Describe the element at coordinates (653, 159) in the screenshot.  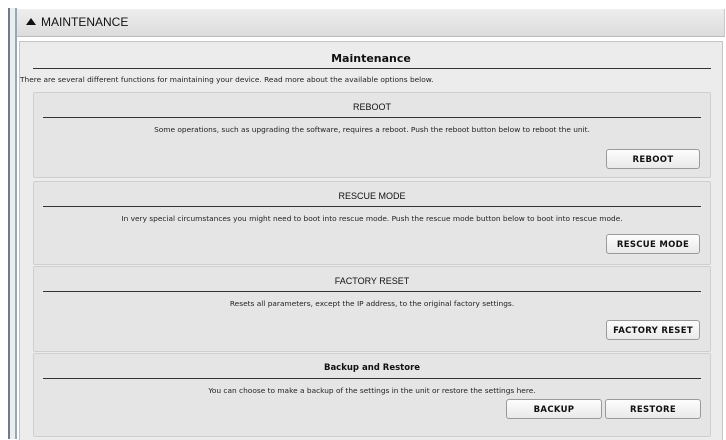
I see `reboot-button: REBOOT` at that location.